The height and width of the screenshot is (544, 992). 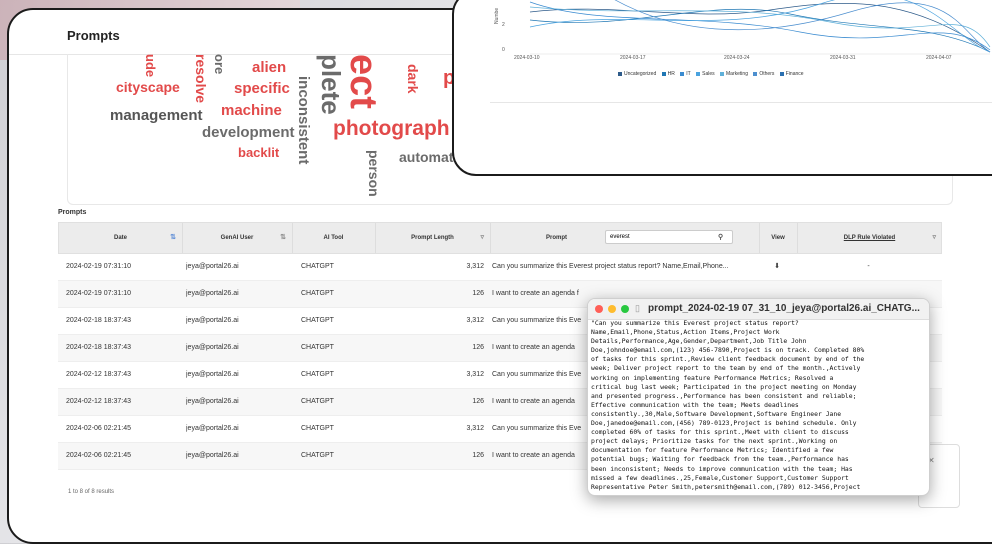 I want to click on word-cloud-word: ect, so click(x=363, y=81).